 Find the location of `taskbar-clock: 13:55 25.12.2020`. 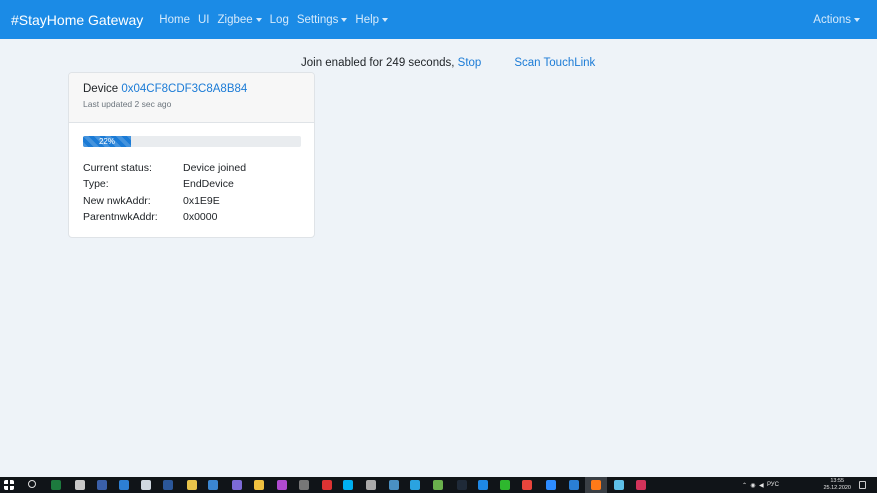

taskbar-clock: 13:55 25.12.2020 is located at coordinates (837, 485).